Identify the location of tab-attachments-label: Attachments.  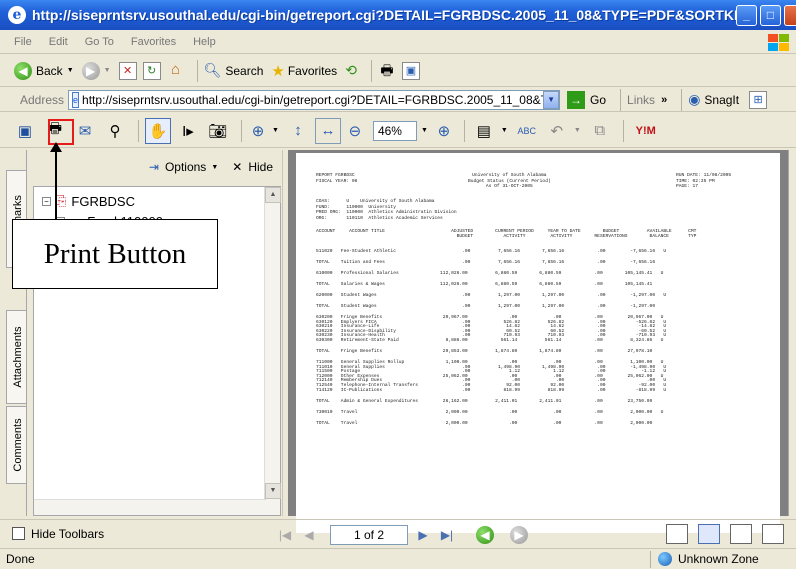
(18, 357).